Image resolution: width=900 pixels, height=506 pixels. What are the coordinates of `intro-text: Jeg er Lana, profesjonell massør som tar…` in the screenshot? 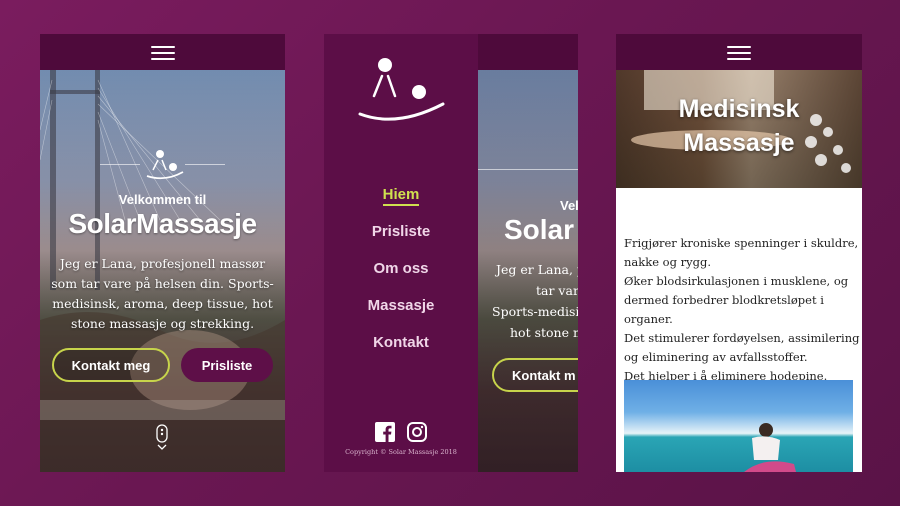 It's located at (162, 293).